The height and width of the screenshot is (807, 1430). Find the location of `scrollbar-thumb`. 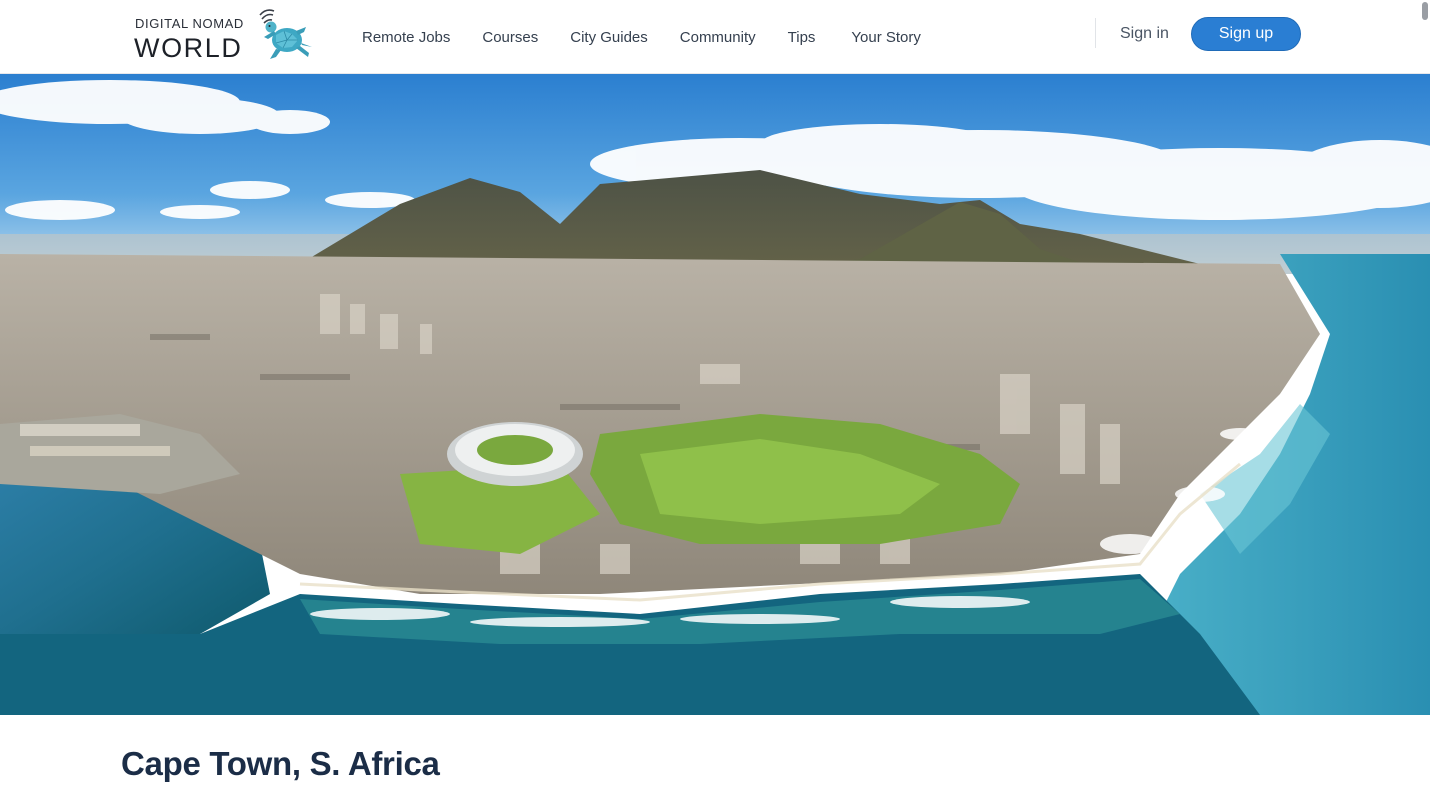

scrollbar-thumb is located at coordinates (1425, 11).